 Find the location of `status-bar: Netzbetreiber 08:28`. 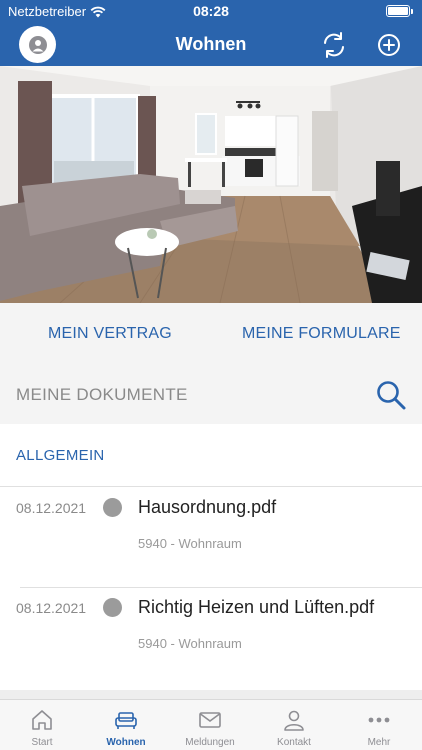

status-bar: Netzbetreiber 08:28 is located at coordinates (211, 12).